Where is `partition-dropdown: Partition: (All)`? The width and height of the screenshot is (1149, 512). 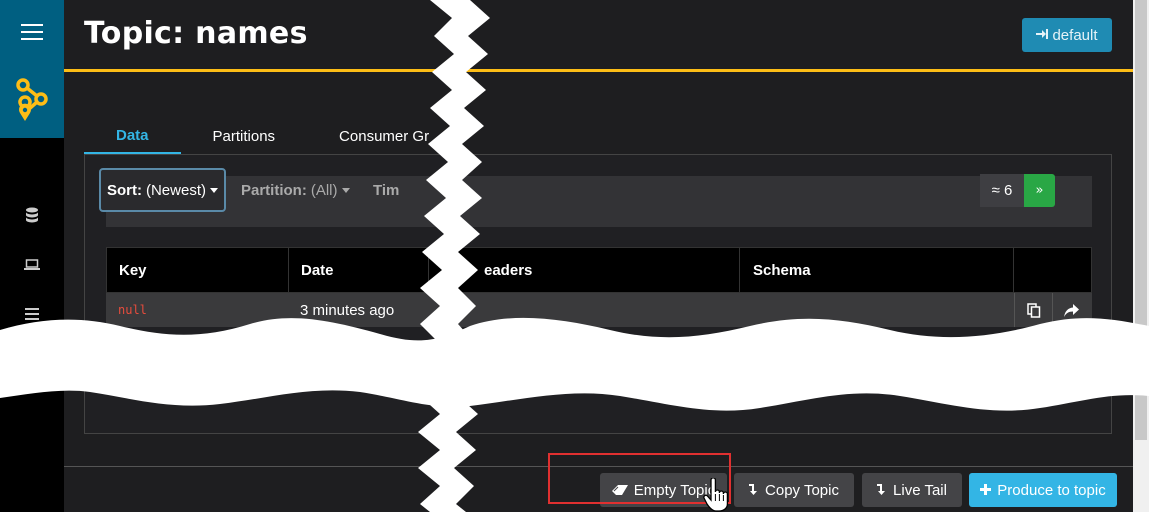 partition-dropdown: Partition: (All) is located at coordinates (295, 190).